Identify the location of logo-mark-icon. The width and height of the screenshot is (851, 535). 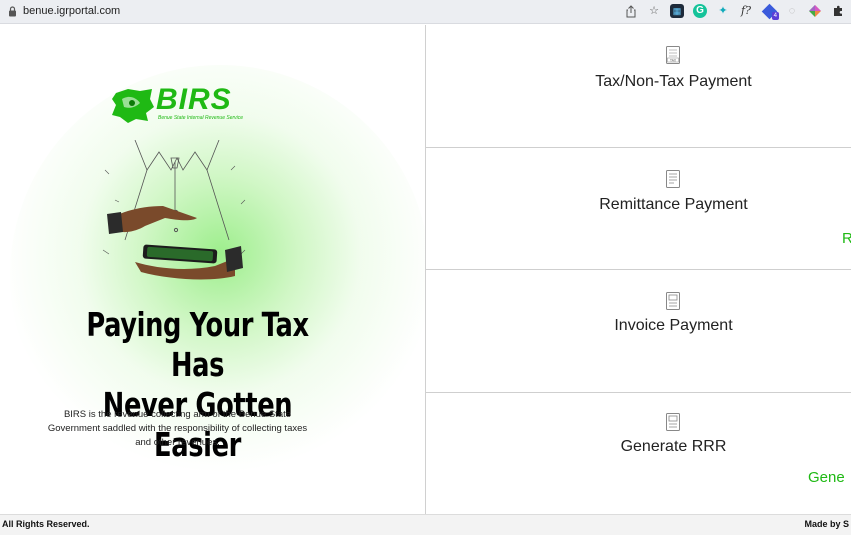
(133, 106).